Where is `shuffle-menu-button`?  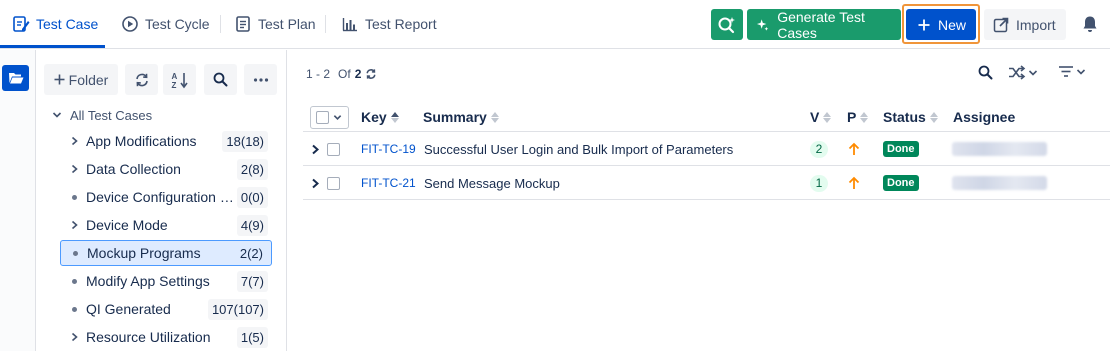
shuffle-menu-button is located at coordinates (1023, 72).